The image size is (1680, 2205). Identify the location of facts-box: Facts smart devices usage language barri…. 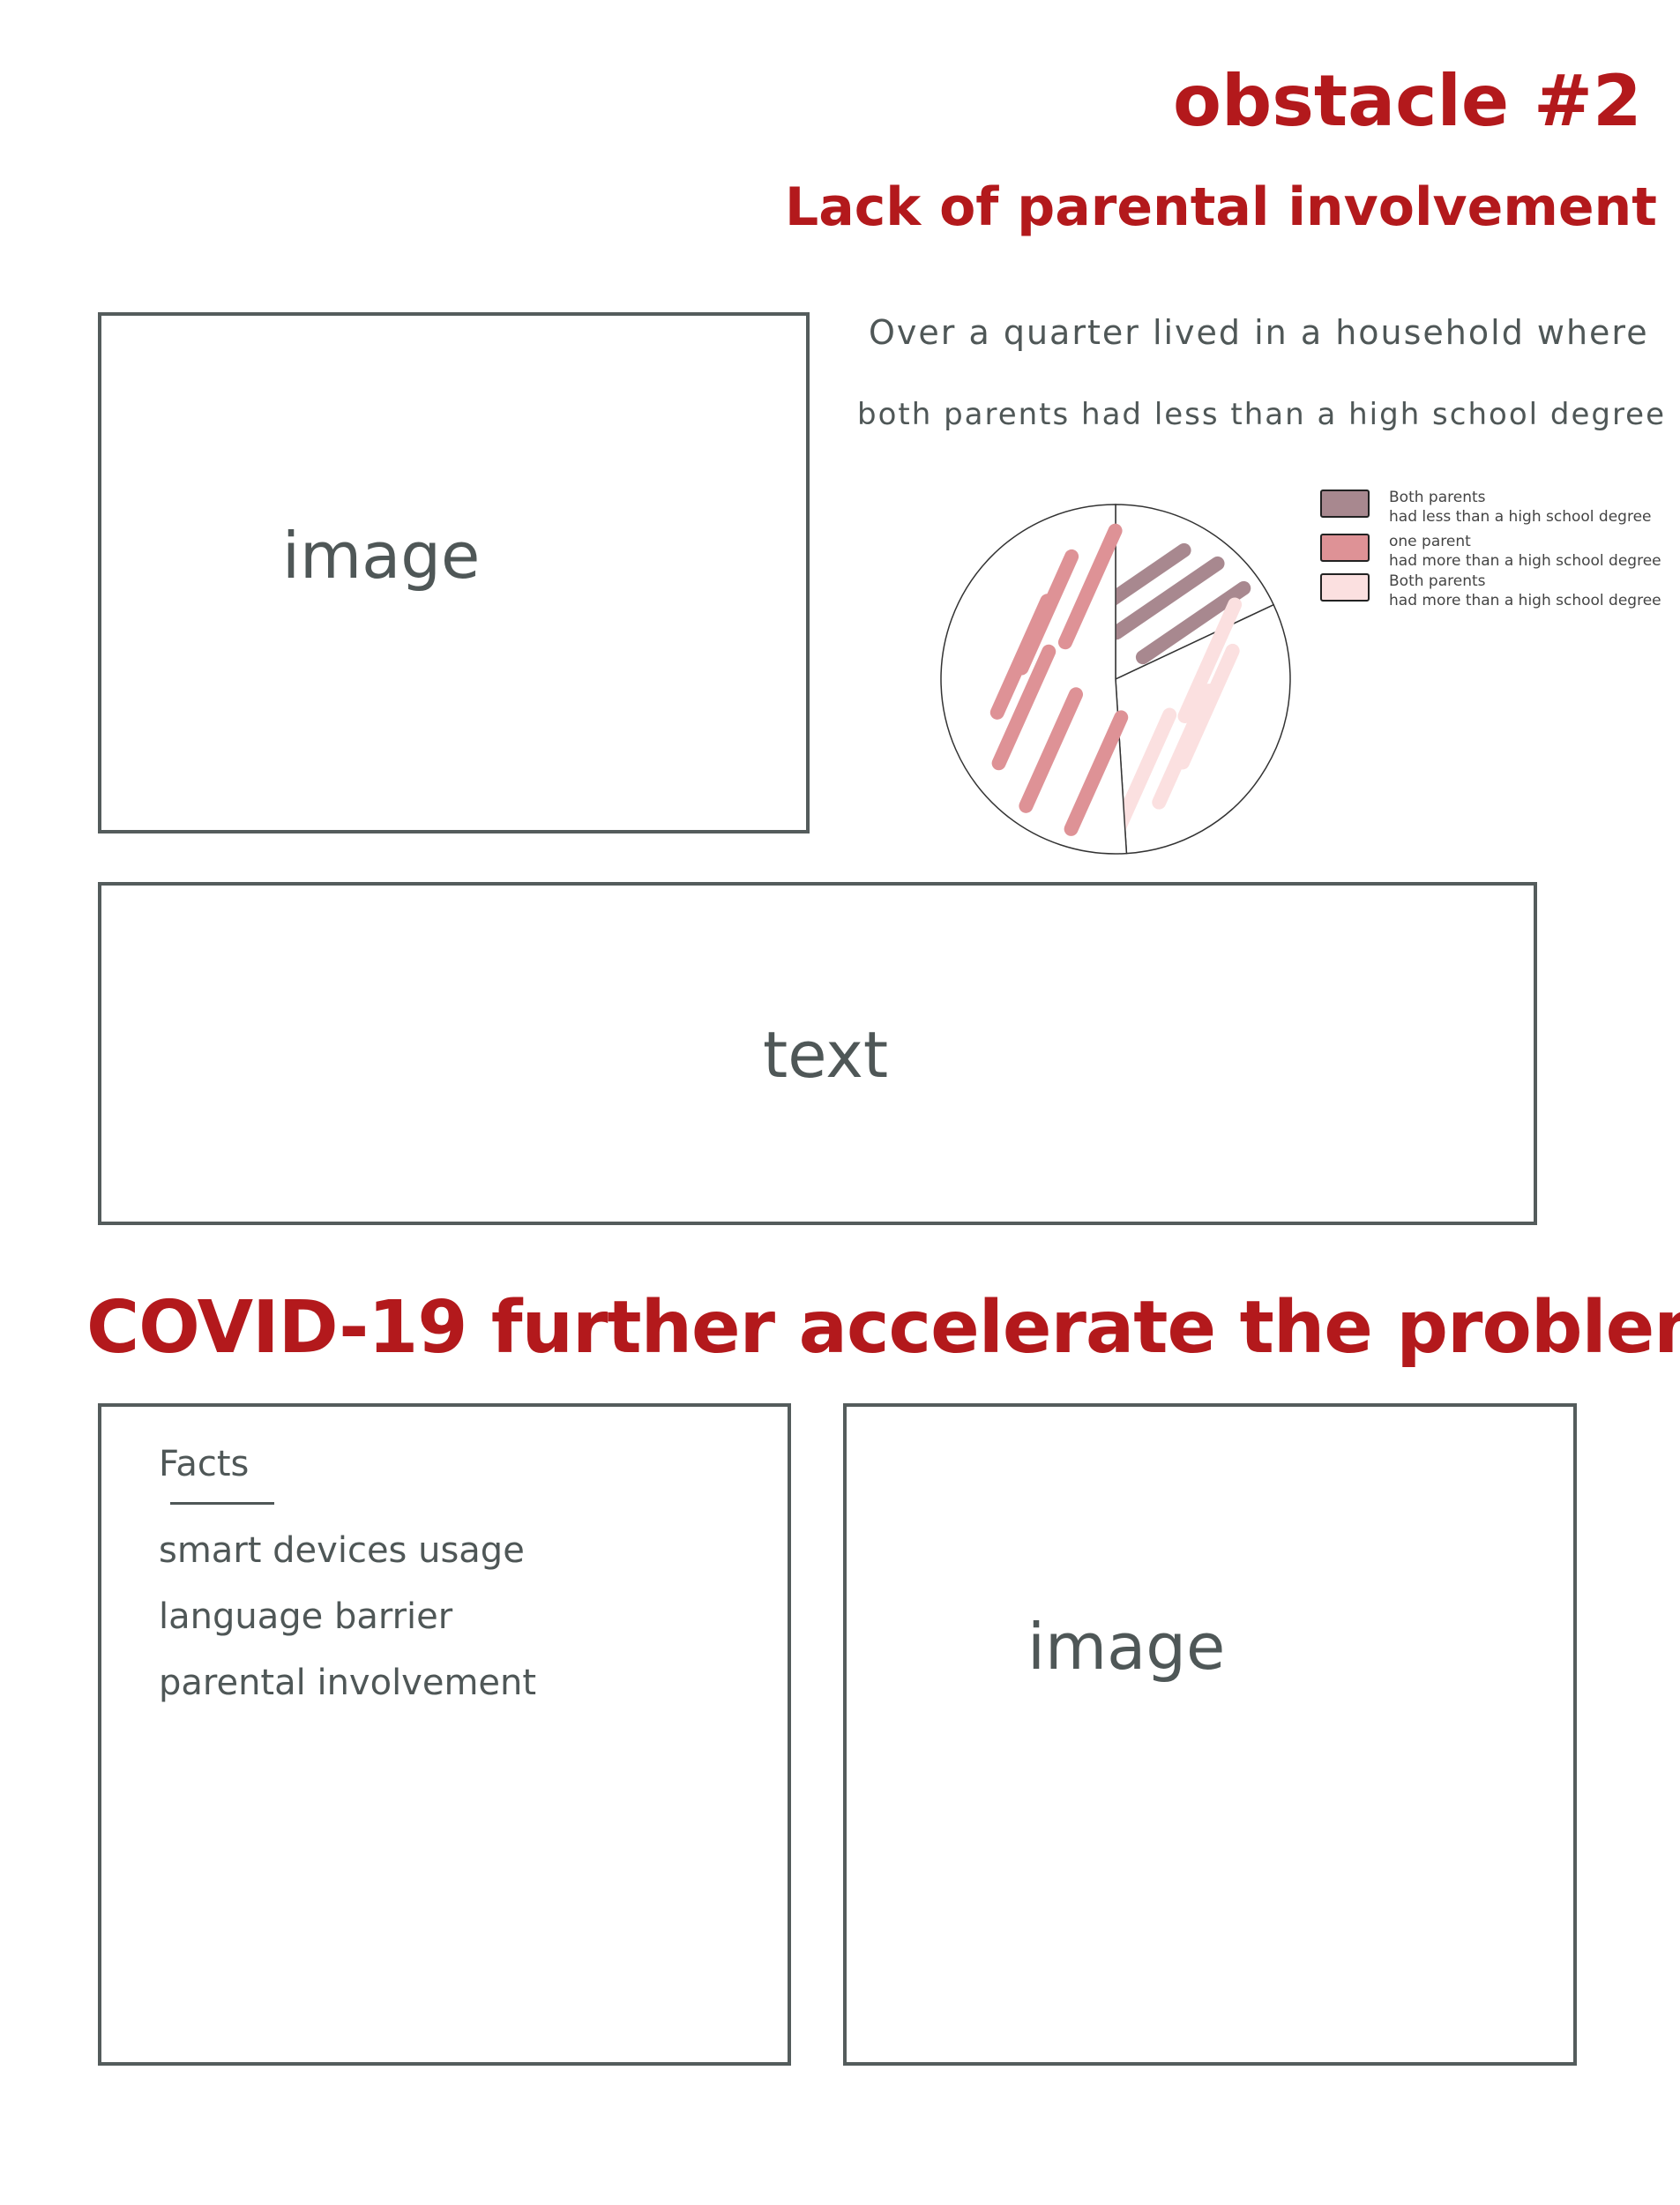
(444, 1734).